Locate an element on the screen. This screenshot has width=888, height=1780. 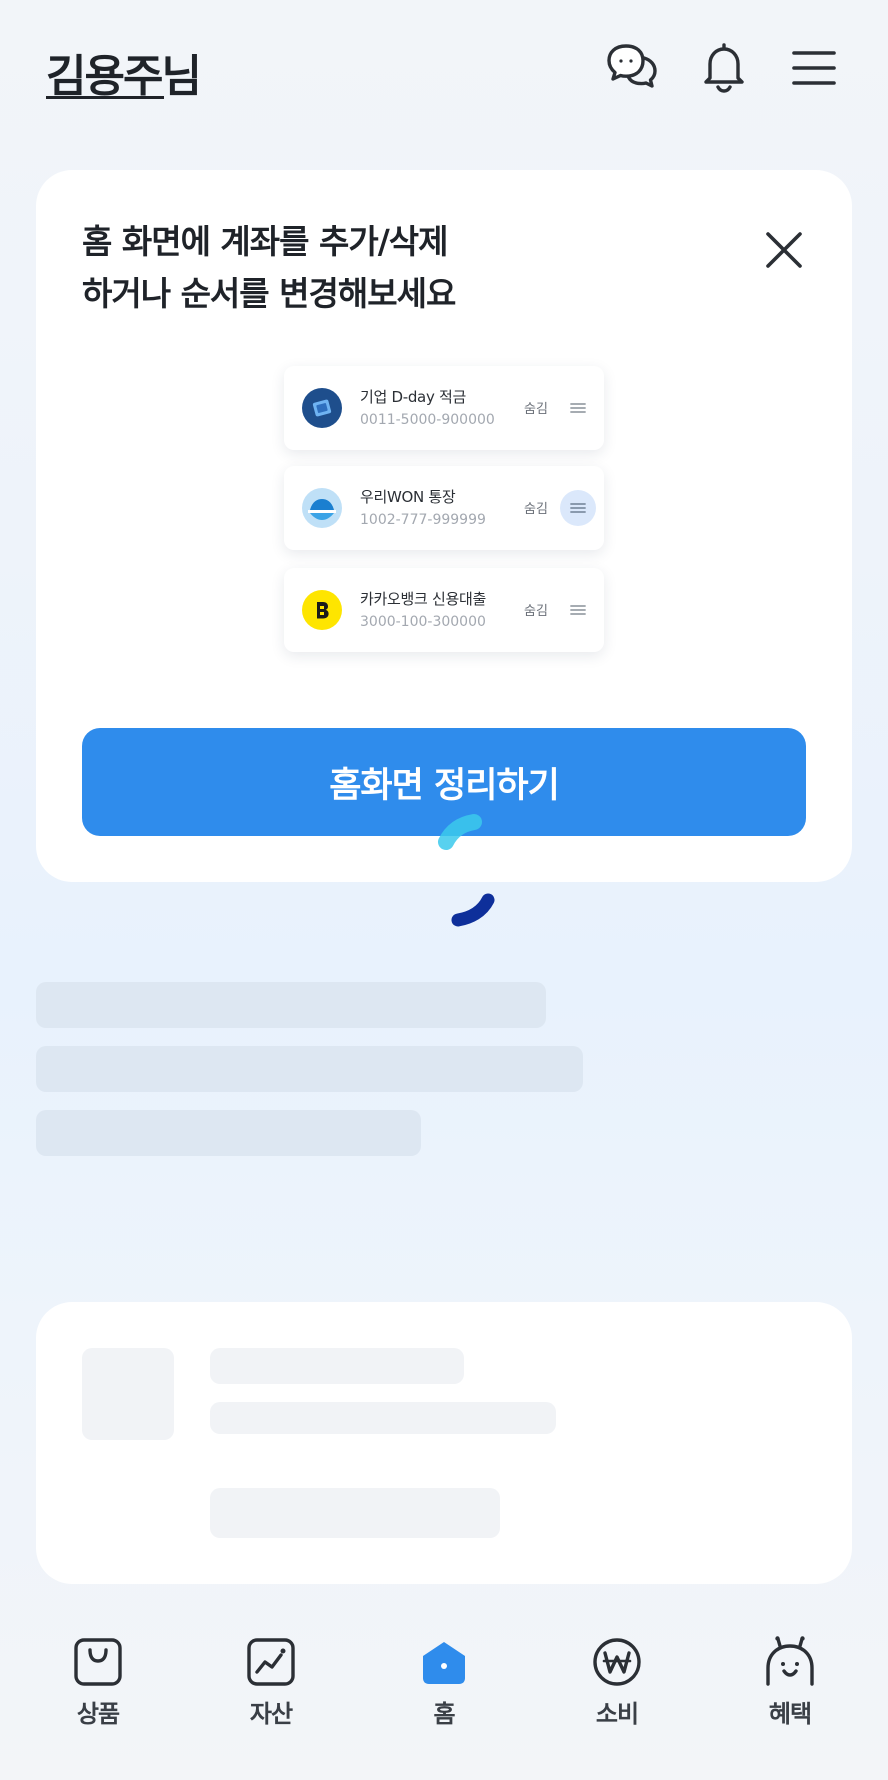
home-icon is located at coordinates (444, 1663).